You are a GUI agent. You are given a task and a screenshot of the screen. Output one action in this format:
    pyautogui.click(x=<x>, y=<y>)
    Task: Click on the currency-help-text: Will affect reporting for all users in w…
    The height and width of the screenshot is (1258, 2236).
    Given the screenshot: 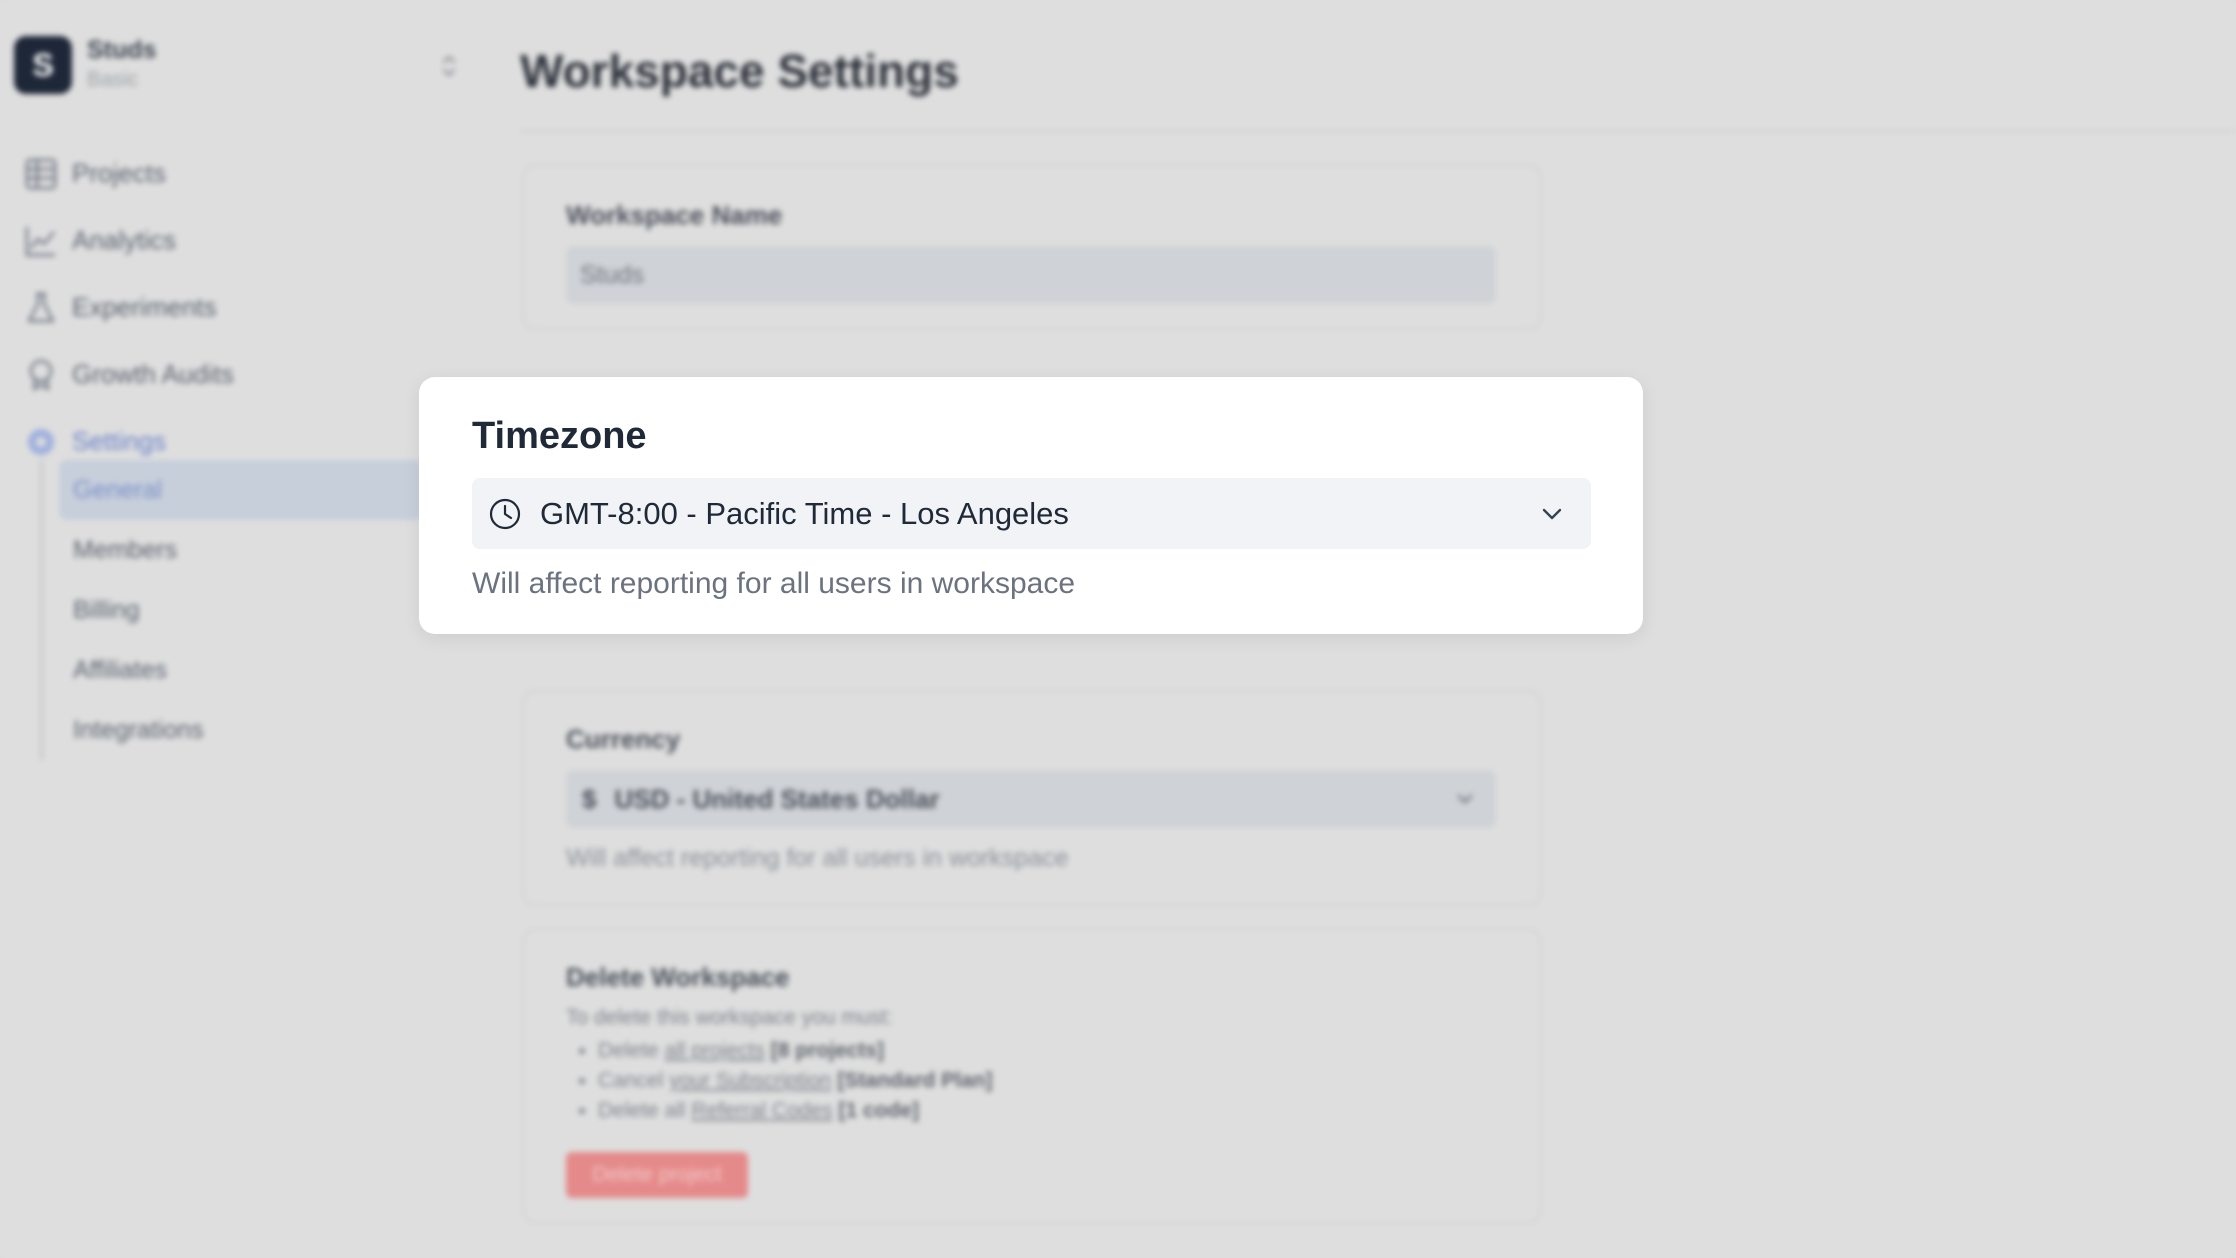 What is the action you would take?
    pyautogui.click(x=817, y=858)
    